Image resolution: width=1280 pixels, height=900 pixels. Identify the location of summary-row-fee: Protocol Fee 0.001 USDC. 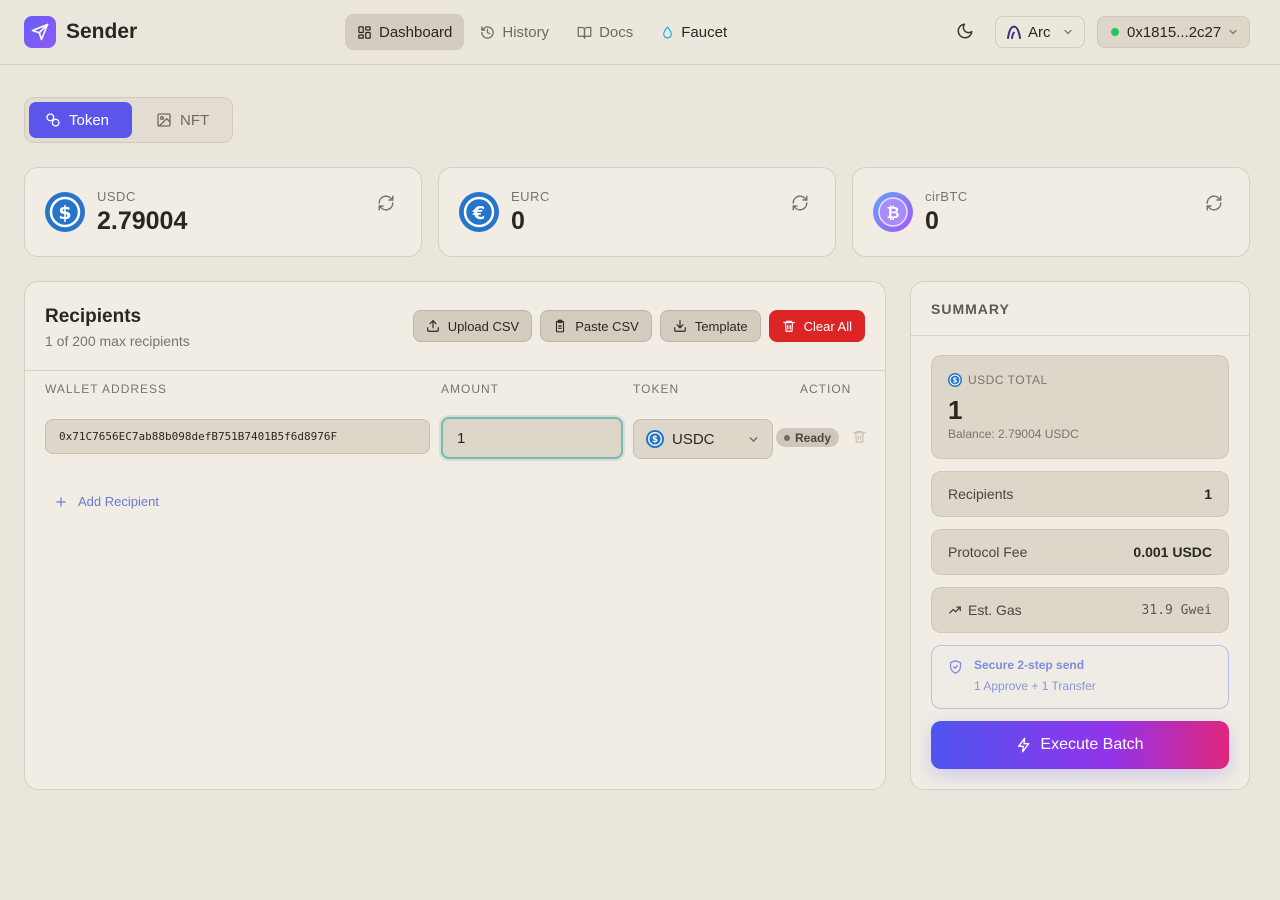
(1080, 552).